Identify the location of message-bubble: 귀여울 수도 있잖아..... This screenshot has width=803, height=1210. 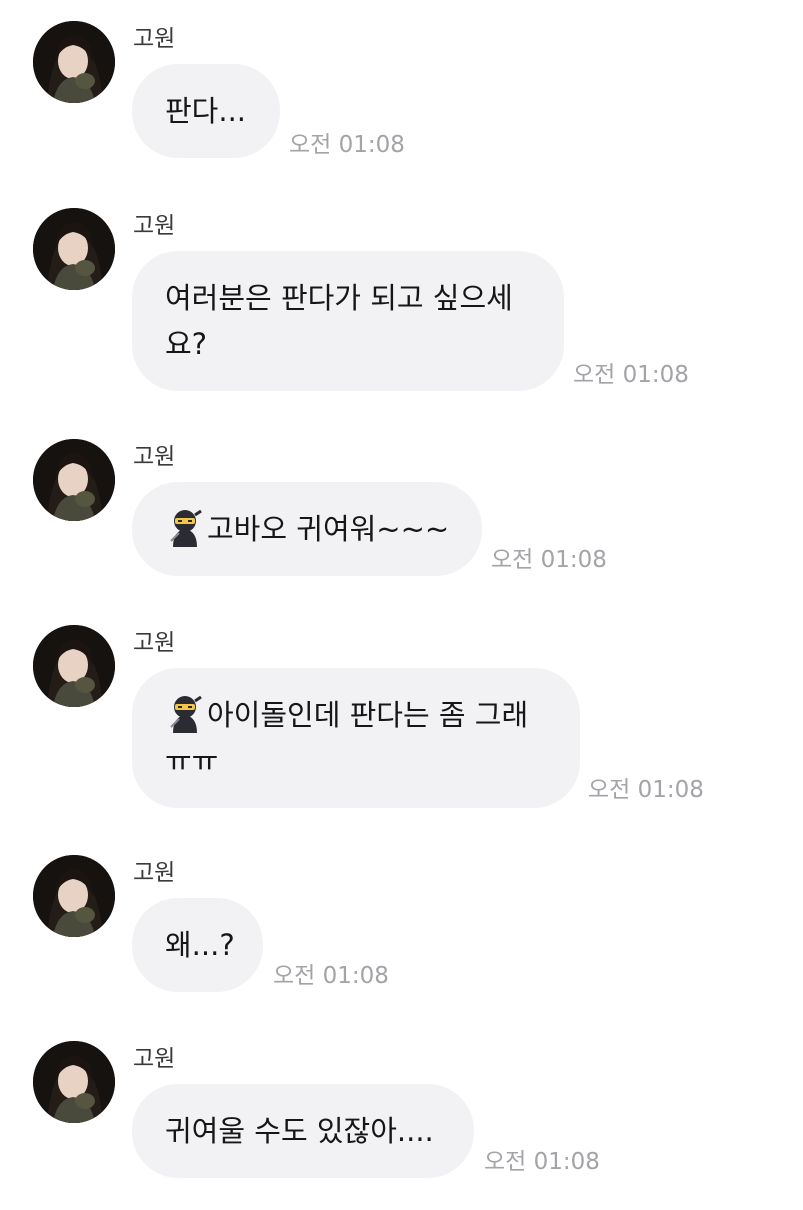
(303, 1131).